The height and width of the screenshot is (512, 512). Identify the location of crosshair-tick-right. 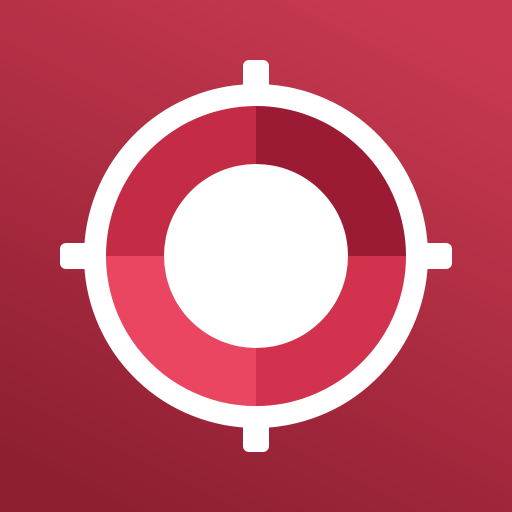
(430, 256).